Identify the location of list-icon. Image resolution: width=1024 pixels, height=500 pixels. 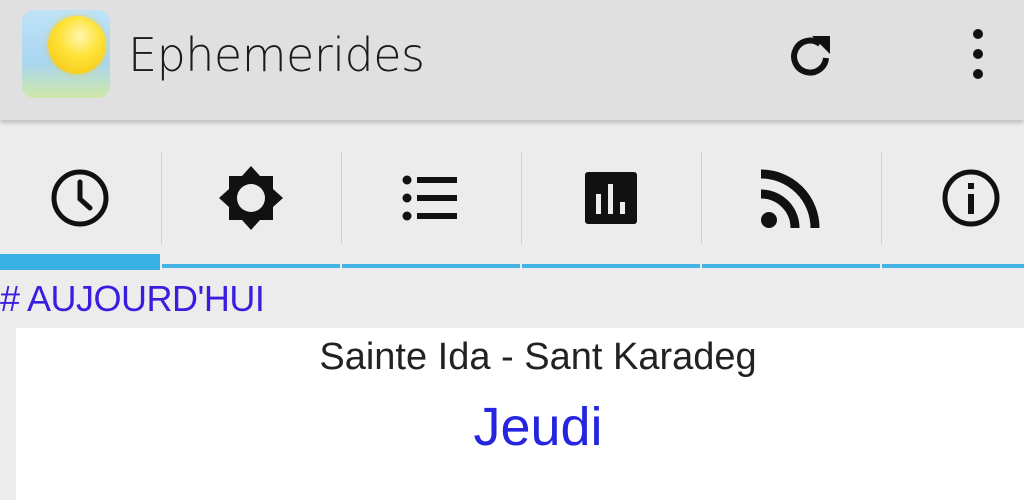
(429, 198).